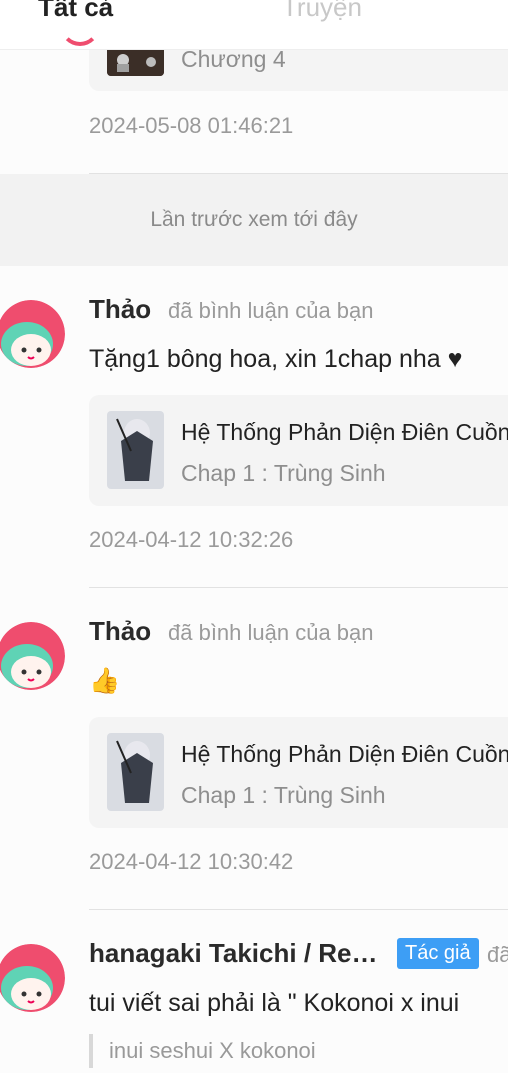 The image size is (508, 1073). I want to click on comment-text: Tặng1 bông hoa, xin 1chap nha ♥, so click(276, 359).